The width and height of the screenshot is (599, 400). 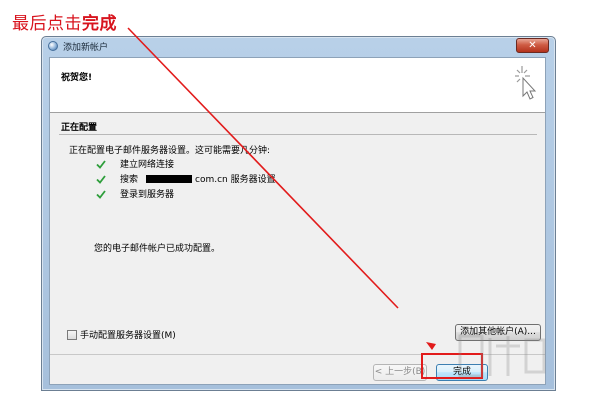 What do you see at coordinates (99, 24) in the screenshot?
I see `caption-emphasis: 完成` at bounding box center [99, 24].